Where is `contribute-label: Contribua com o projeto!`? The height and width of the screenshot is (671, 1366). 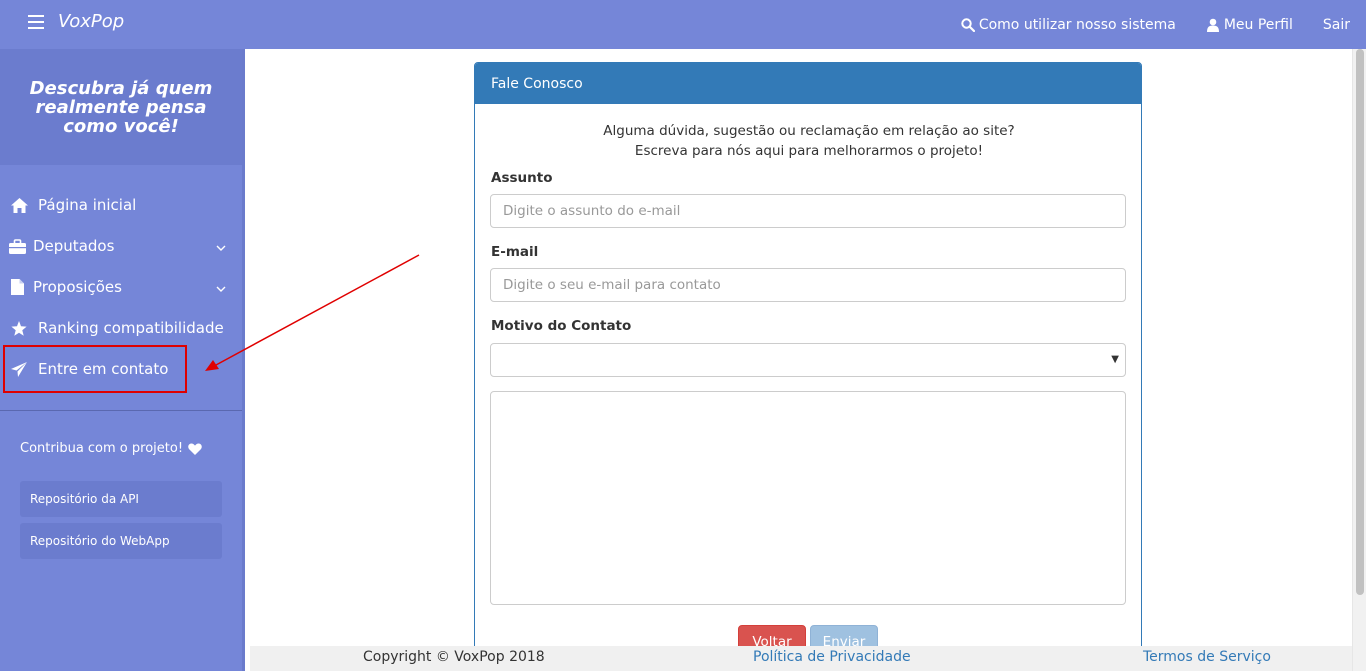
contribute-label: Contribua com o projeto! is located at coordinates (102, 448).